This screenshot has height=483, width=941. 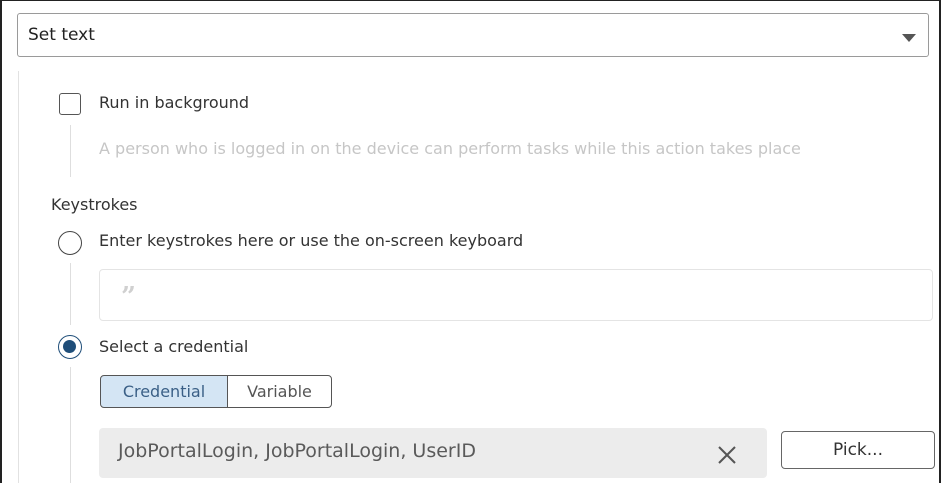 I want to click on keystrokes-input: ”, so click(x=516, y=295).